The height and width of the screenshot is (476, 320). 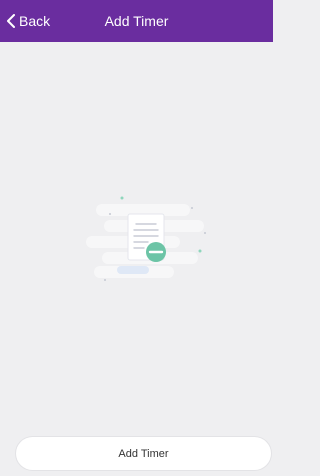 What do you see at coordinates (136, 21) in the screenshot?
I see `navigation-bar: Back Add Timer` at bounding box center [136, 21].